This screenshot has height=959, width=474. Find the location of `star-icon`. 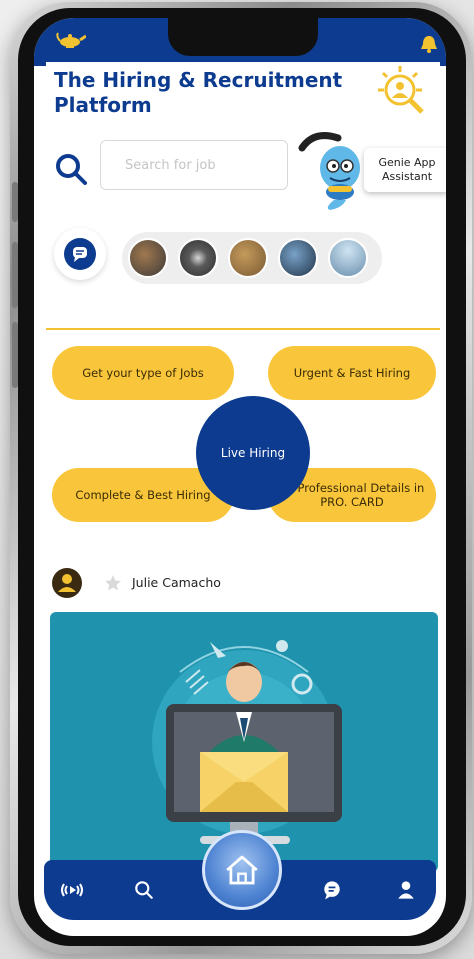

star-icon is located at coordinates (113, 583).